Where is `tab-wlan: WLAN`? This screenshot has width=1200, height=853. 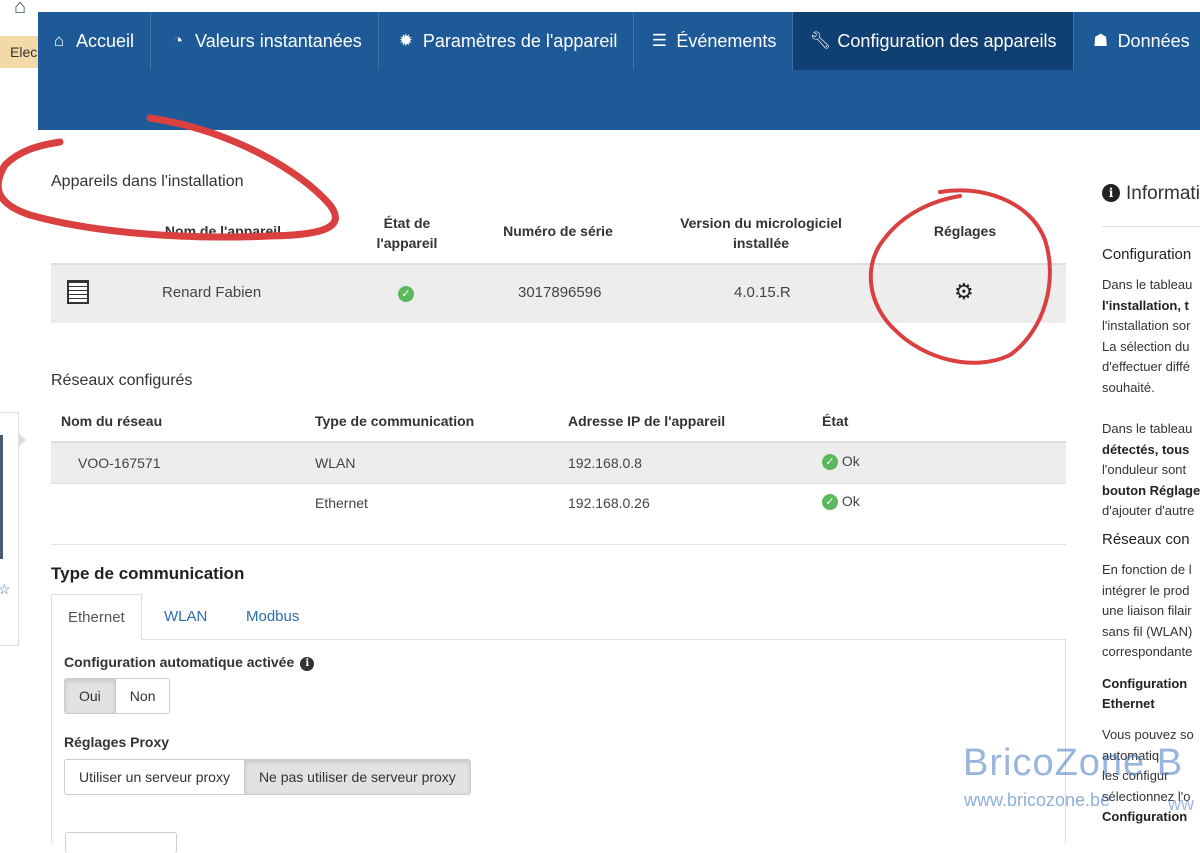
tab-wlan: WLAN is located at coordinates (185, 616).